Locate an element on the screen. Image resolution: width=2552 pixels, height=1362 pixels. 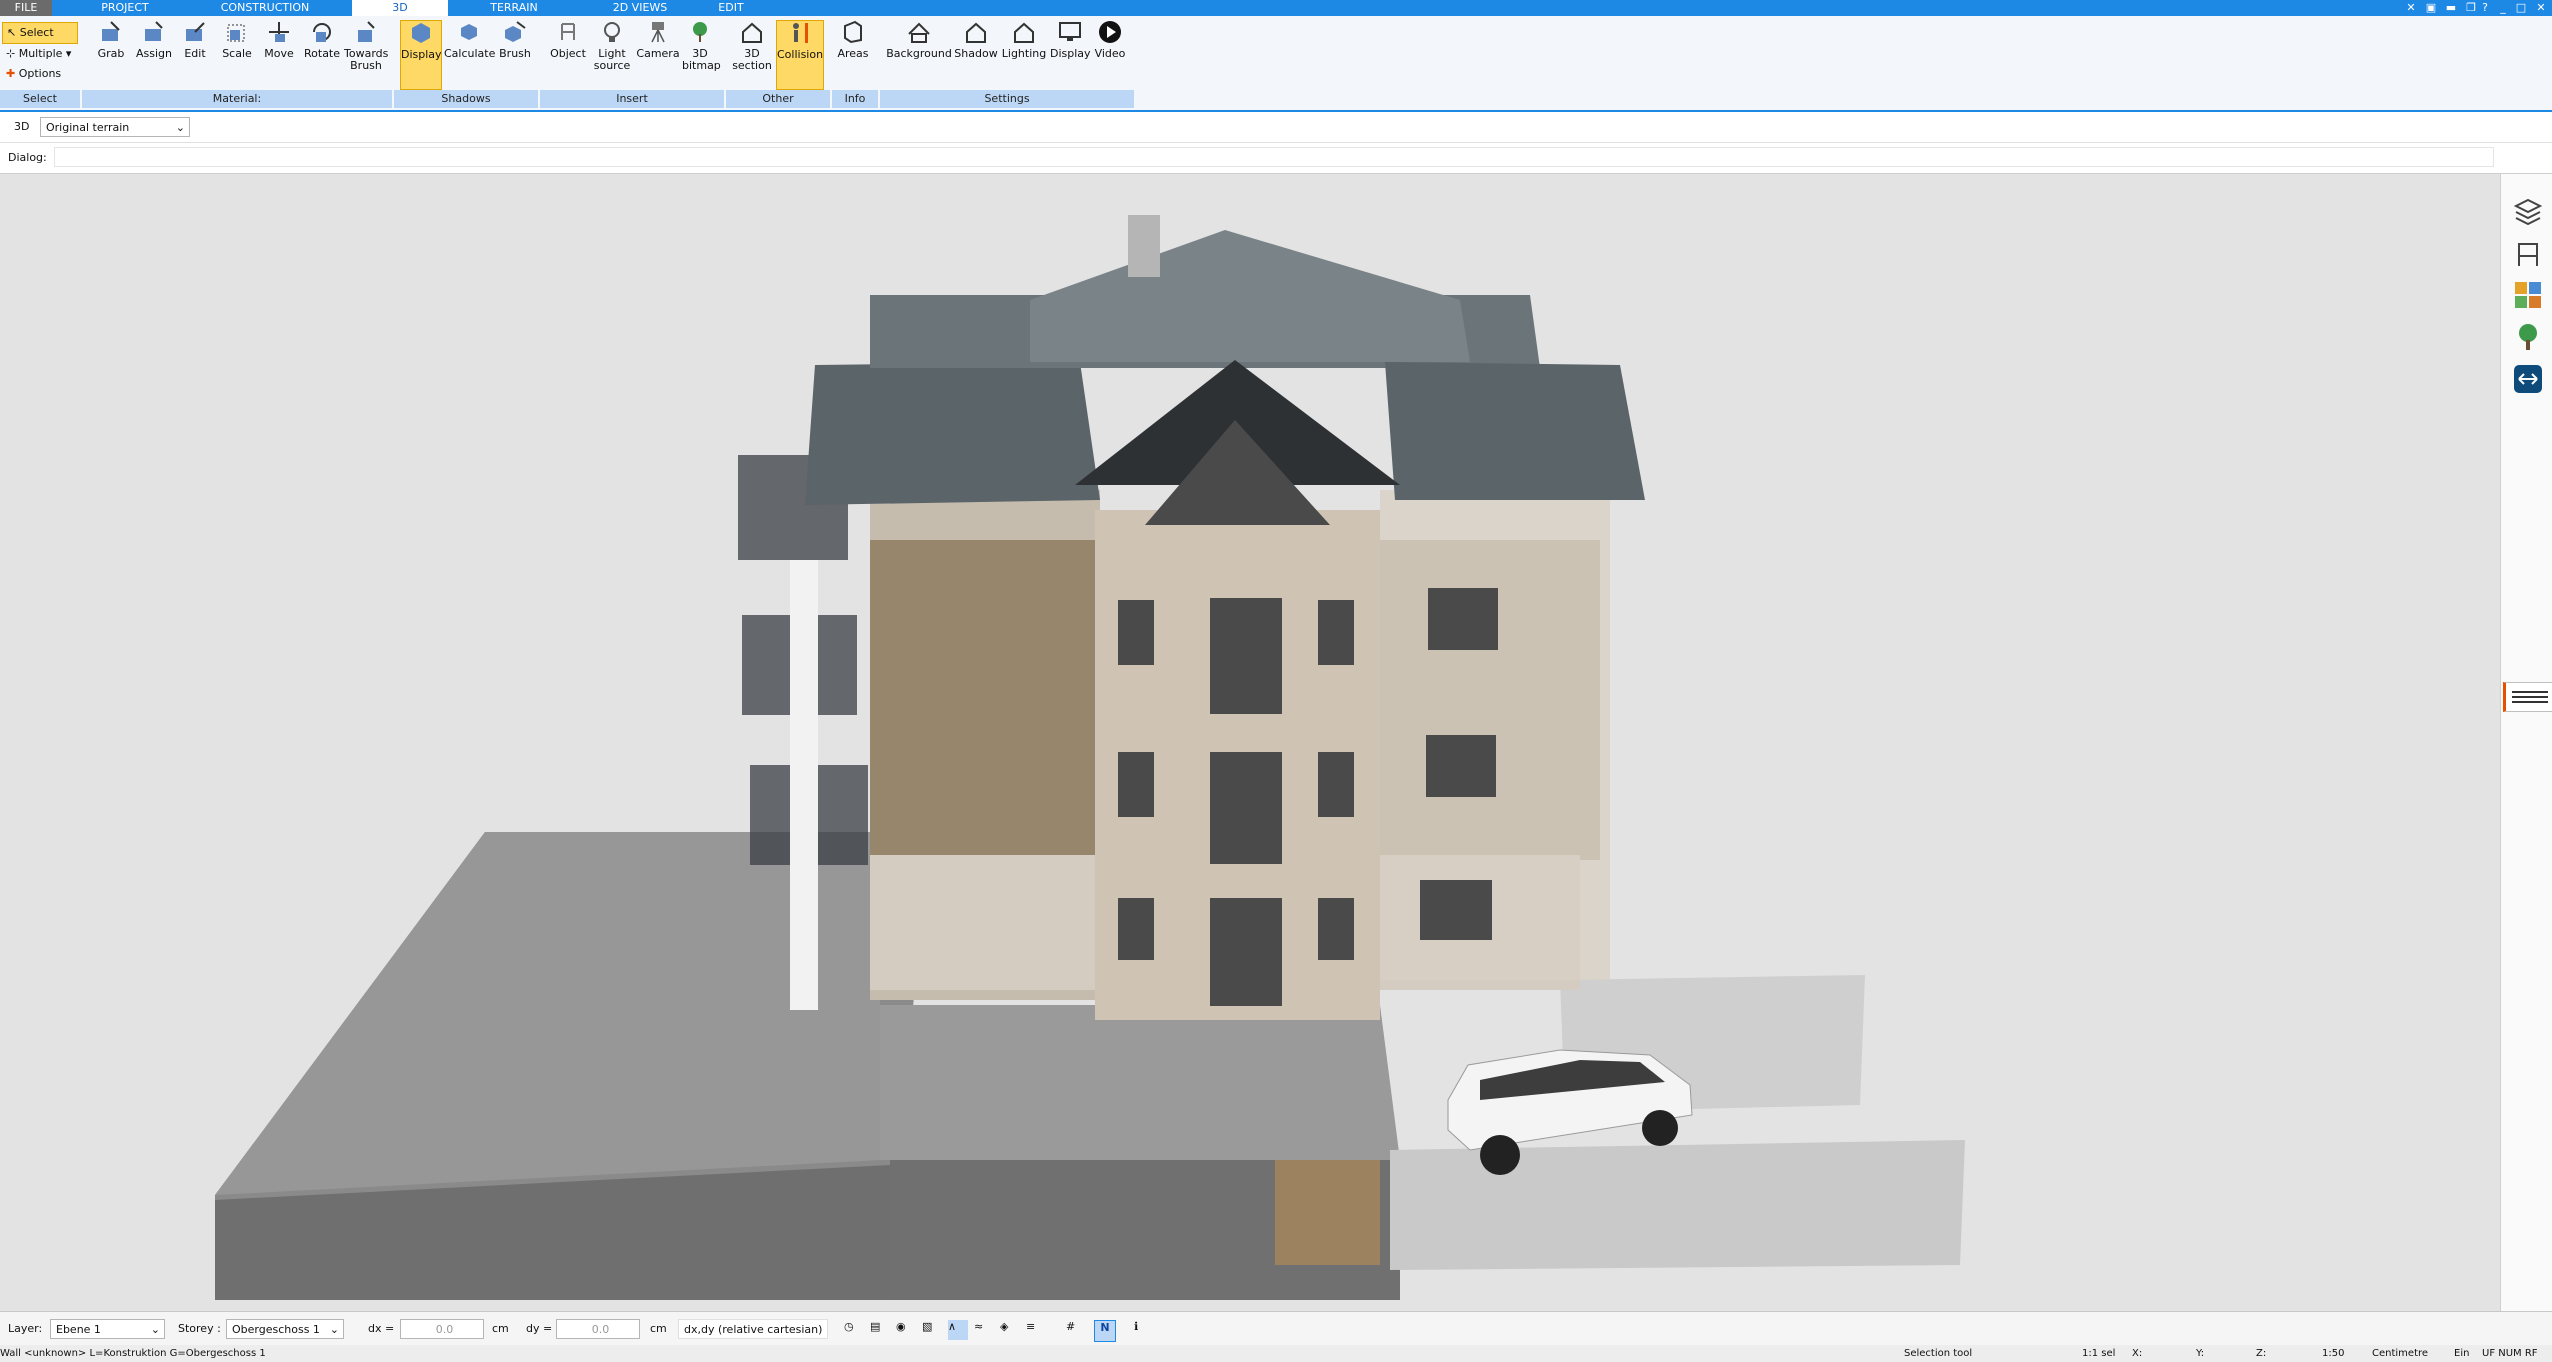
view-toolbar: 3D Original terrain ⌄ is located at coordinates (1276, 127).